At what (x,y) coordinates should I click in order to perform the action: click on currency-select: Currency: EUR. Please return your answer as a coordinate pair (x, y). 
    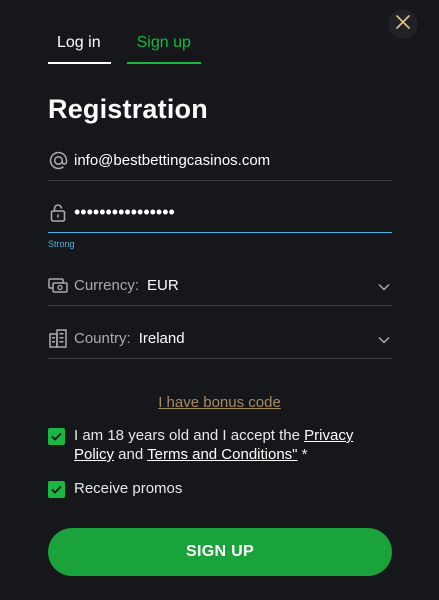
    Looking at the image, I should click on (220, 285).